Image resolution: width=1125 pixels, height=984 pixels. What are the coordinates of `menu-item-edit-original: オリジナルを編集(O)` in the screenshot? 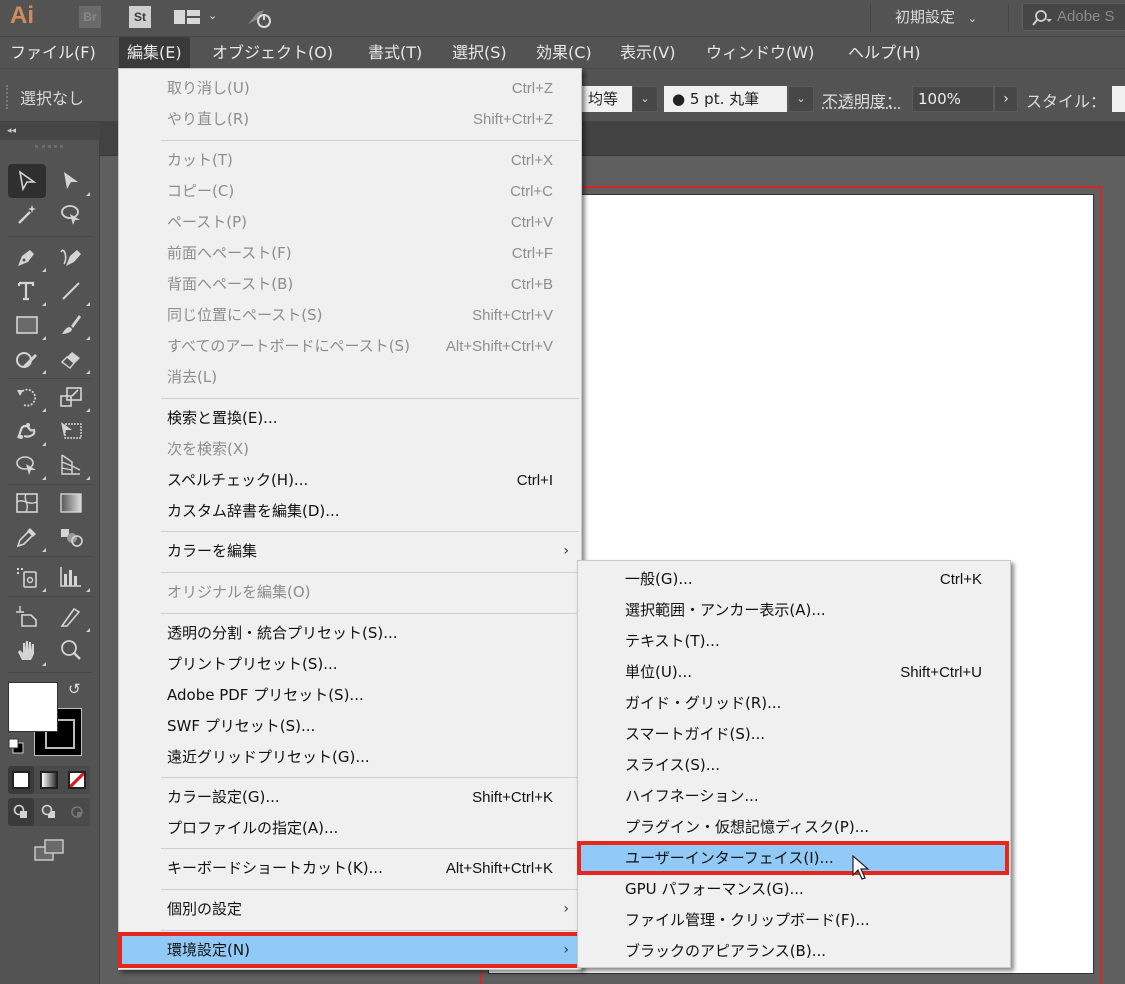 It's located at (350, 592).